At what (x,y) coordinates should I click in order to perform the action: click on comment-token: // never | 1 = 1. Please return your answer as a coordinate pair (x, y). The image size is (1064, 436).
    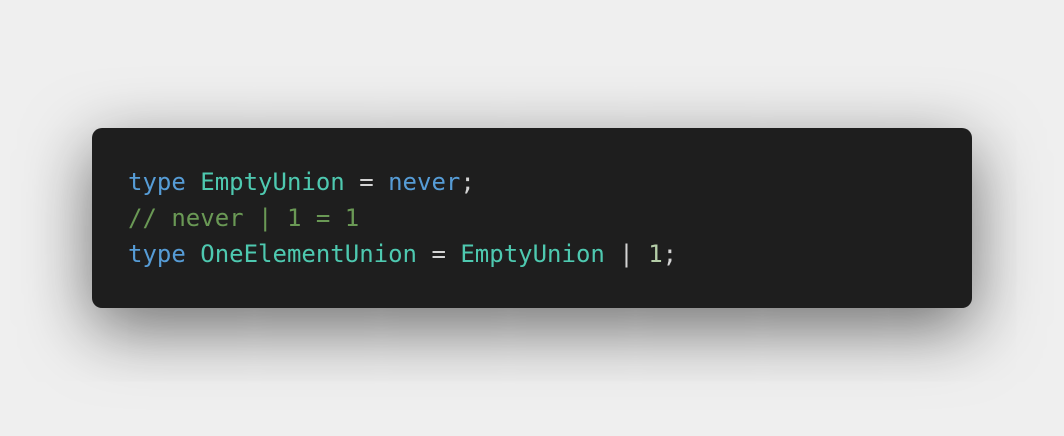
    Looking at the image, I should click on (244, 218).